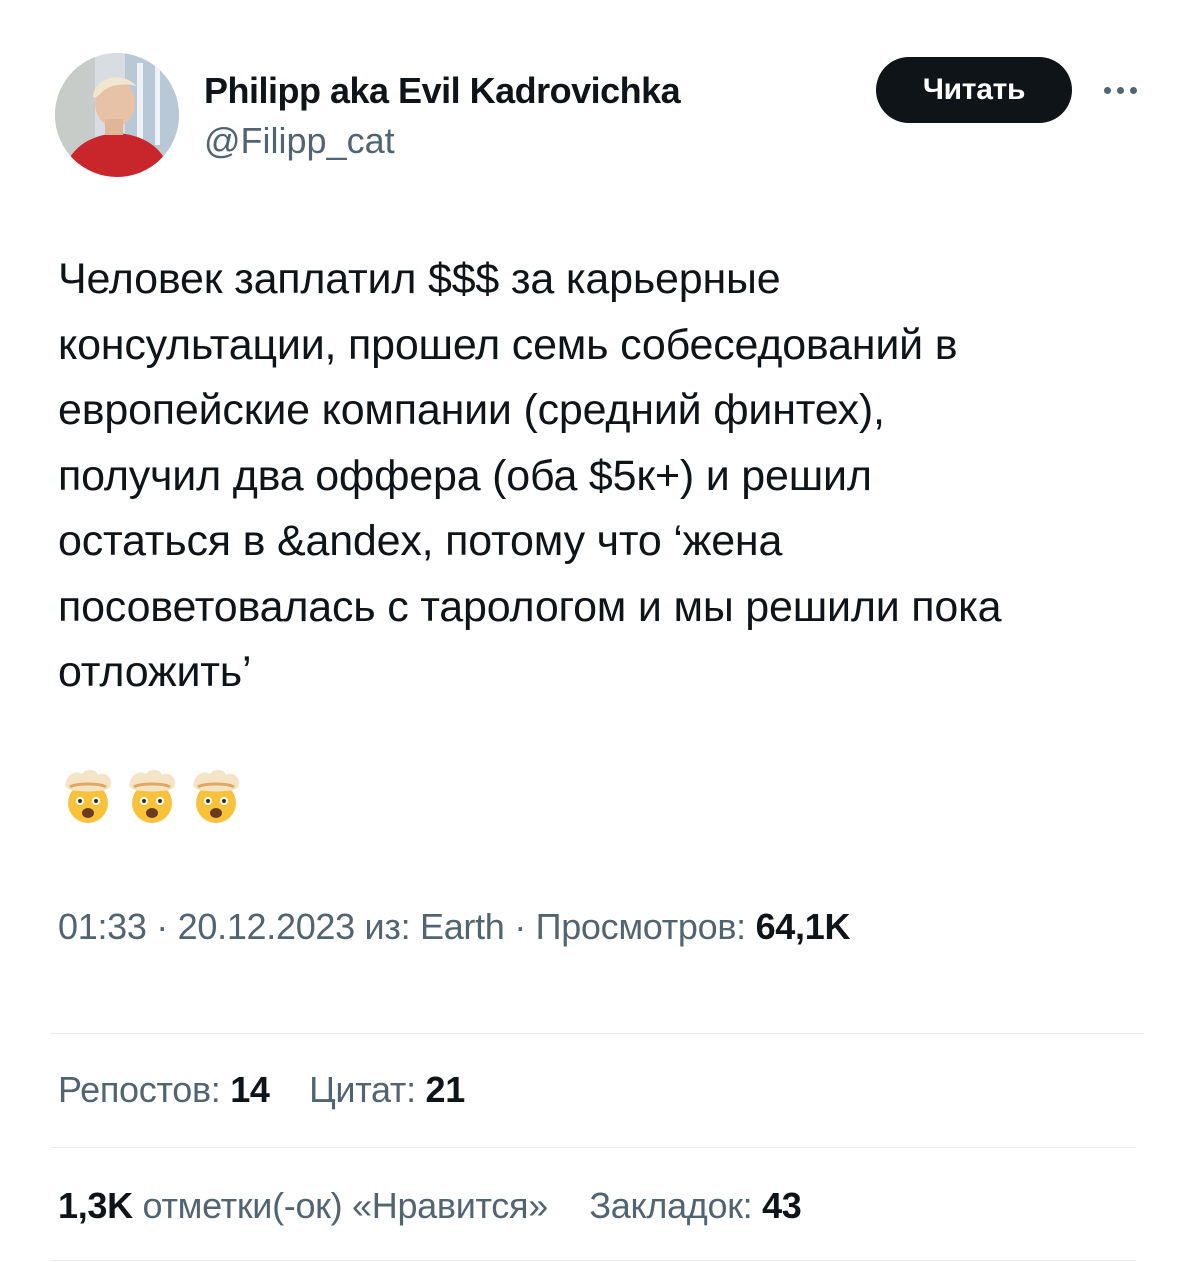  I want to click on profile-photo-icon, so click(117, 115).